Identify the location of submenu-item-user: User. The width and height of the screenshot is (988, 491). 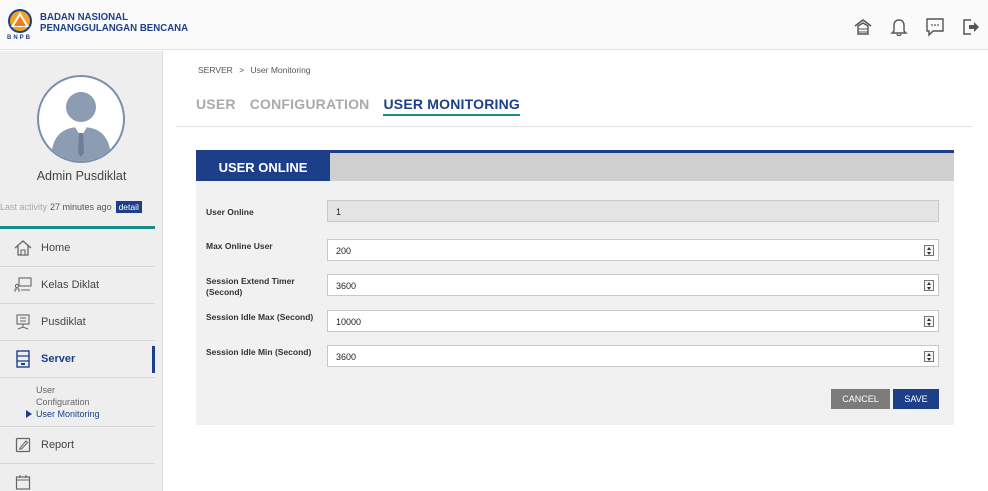
(95, 390).